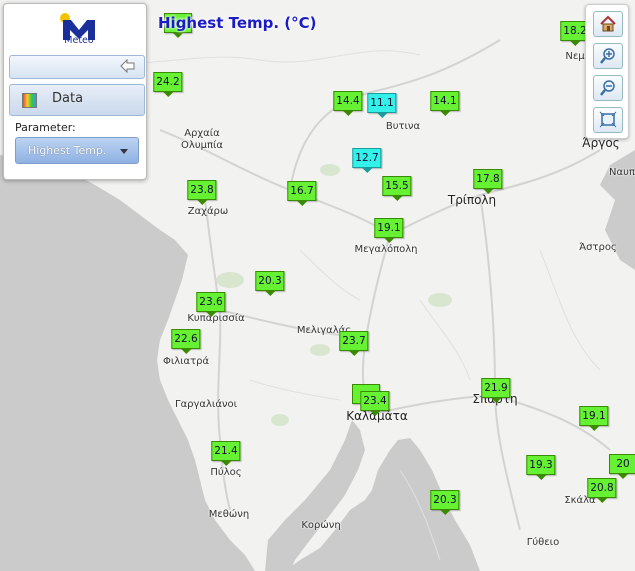 The image size is (635, 571). Describe the element at coordinates (575, 56) in the screenshot. I see `place-label: Νεμ` at that location.